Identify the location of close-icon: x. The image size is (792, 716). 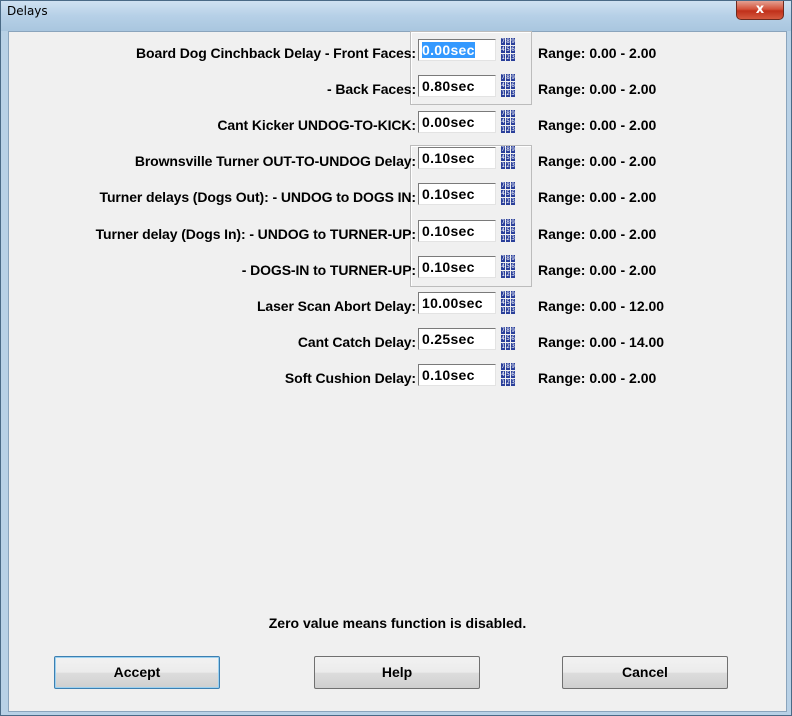
(760, 9).